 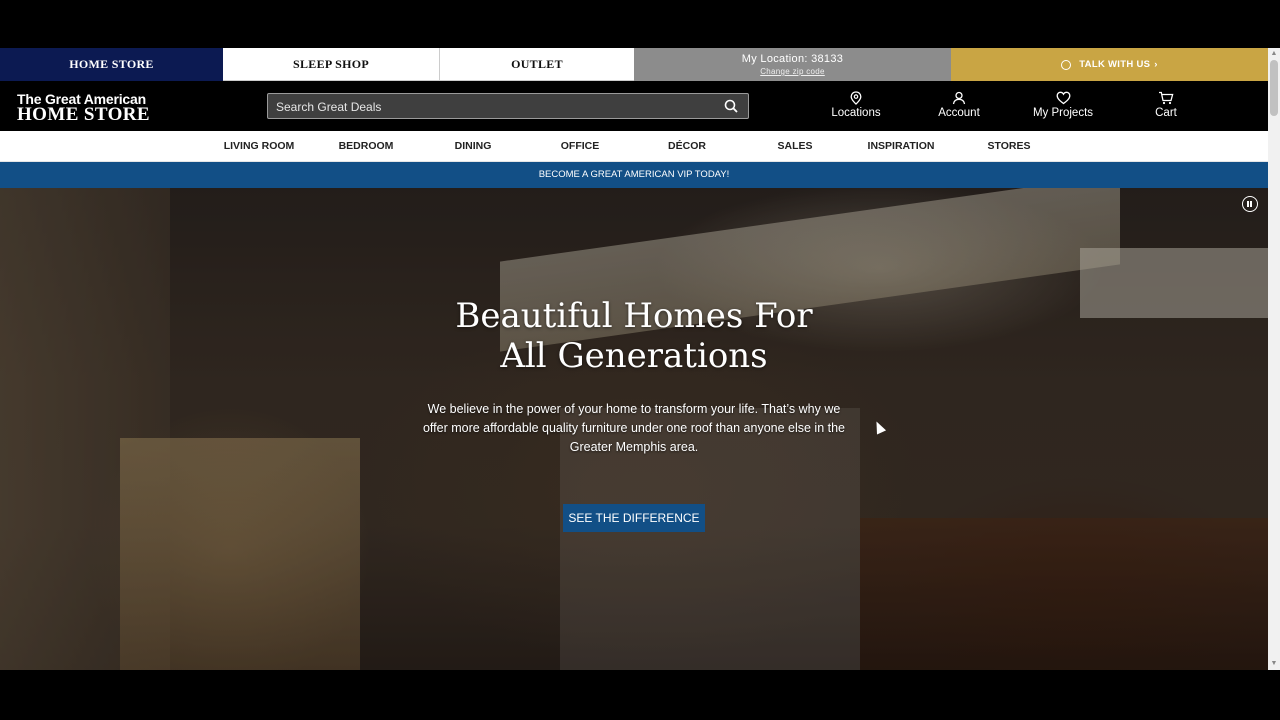 I want to click on nav-stores: STORES, so click(x=1009, y=146).